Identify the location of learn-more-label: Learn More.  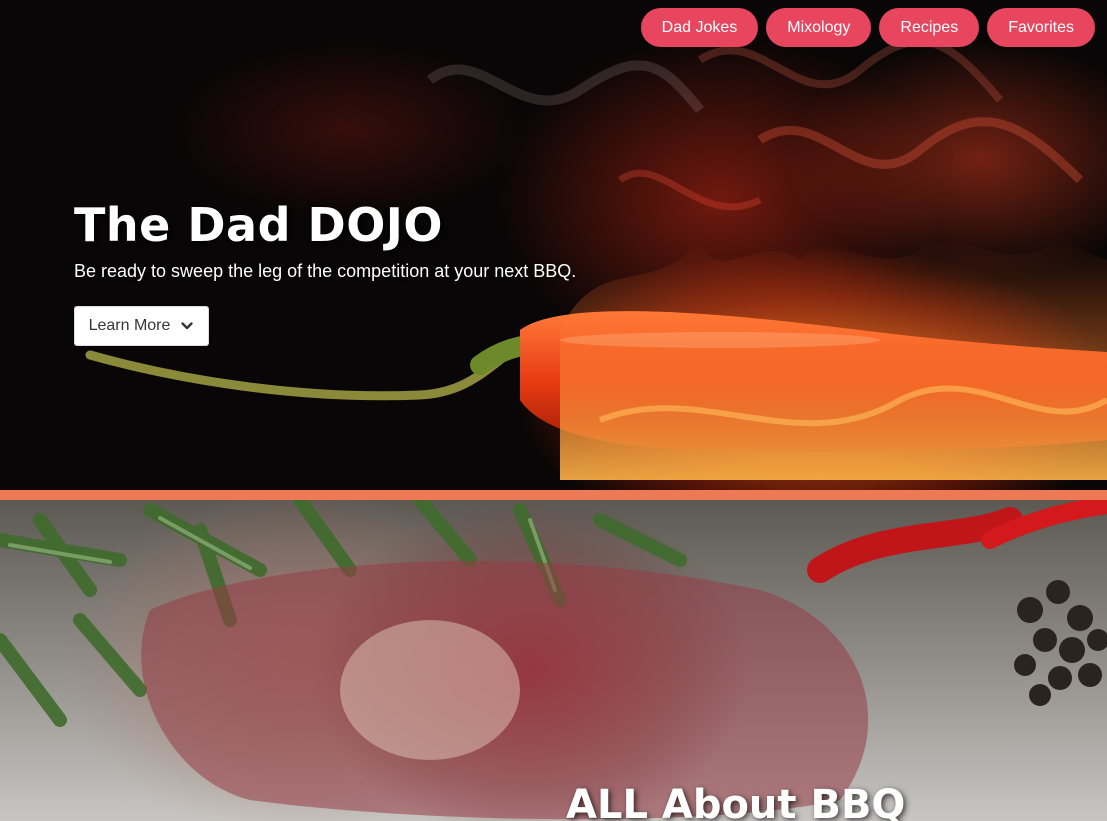
(129, 325).